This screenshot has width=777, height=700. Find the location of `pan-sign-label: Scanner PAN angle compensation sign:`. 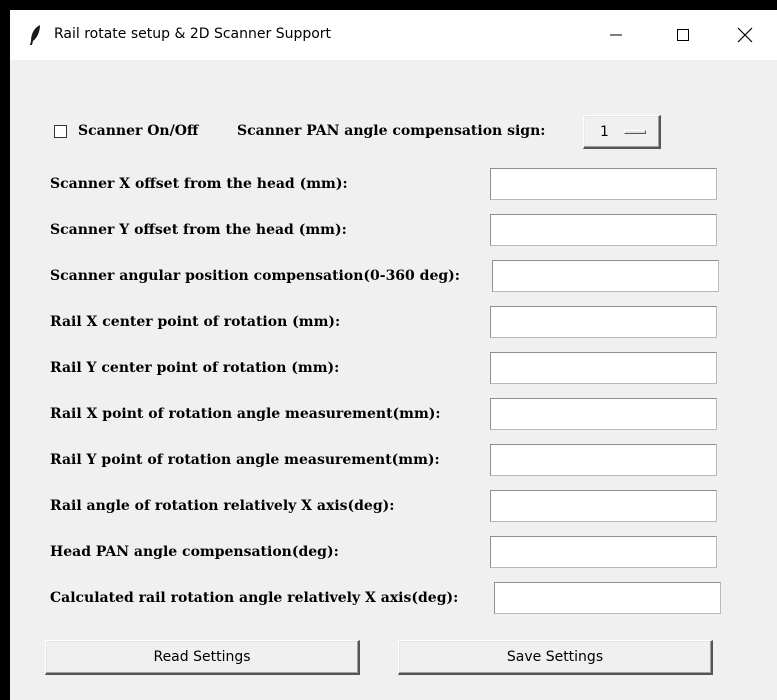

pan-sign-label: Scanner PAN angle compensation sign: is located at coordinates (391, 131).